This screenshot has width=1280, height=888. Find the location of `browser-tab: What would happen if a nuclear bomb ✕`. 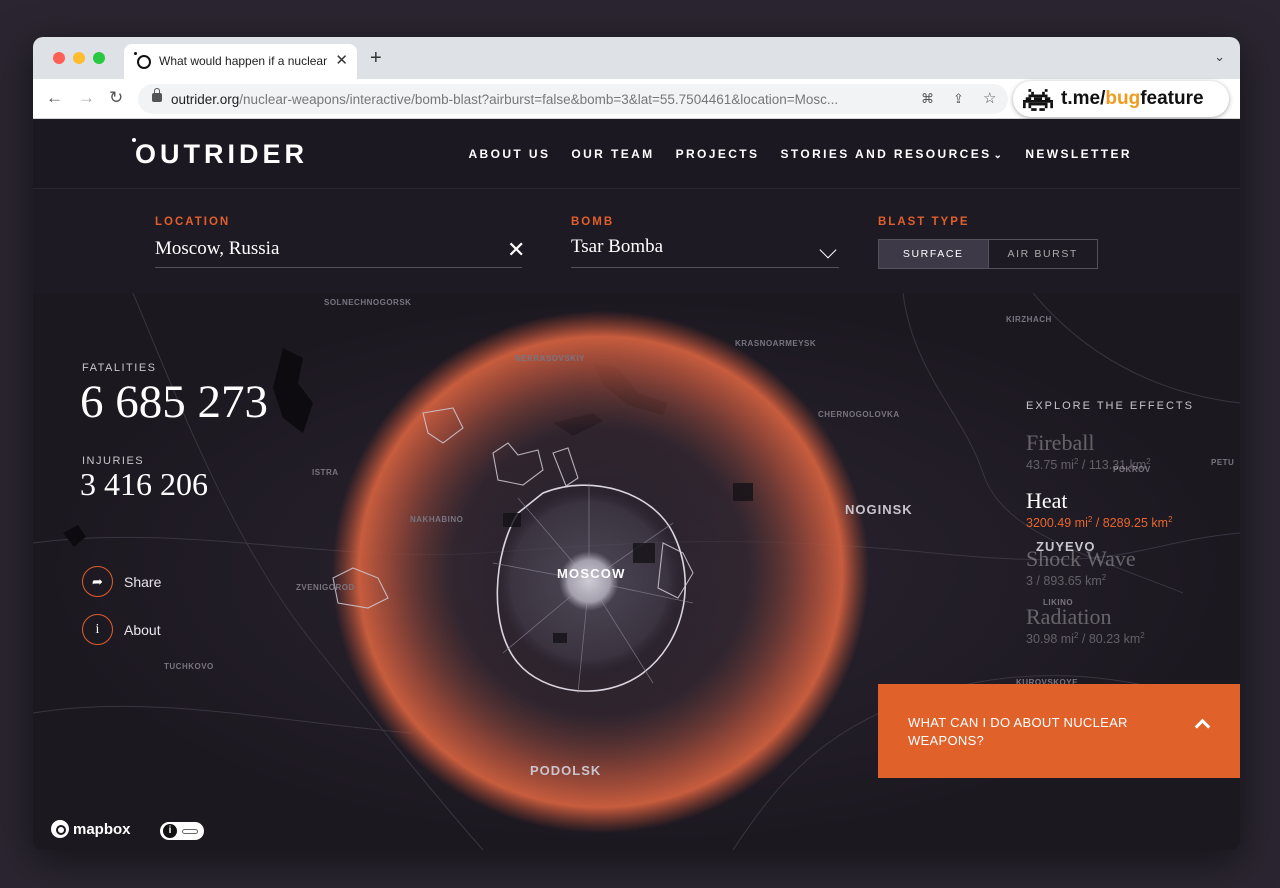

browser-tab: What would happen if a nuclear bomb ✕ is located at coordinates (240, 61).